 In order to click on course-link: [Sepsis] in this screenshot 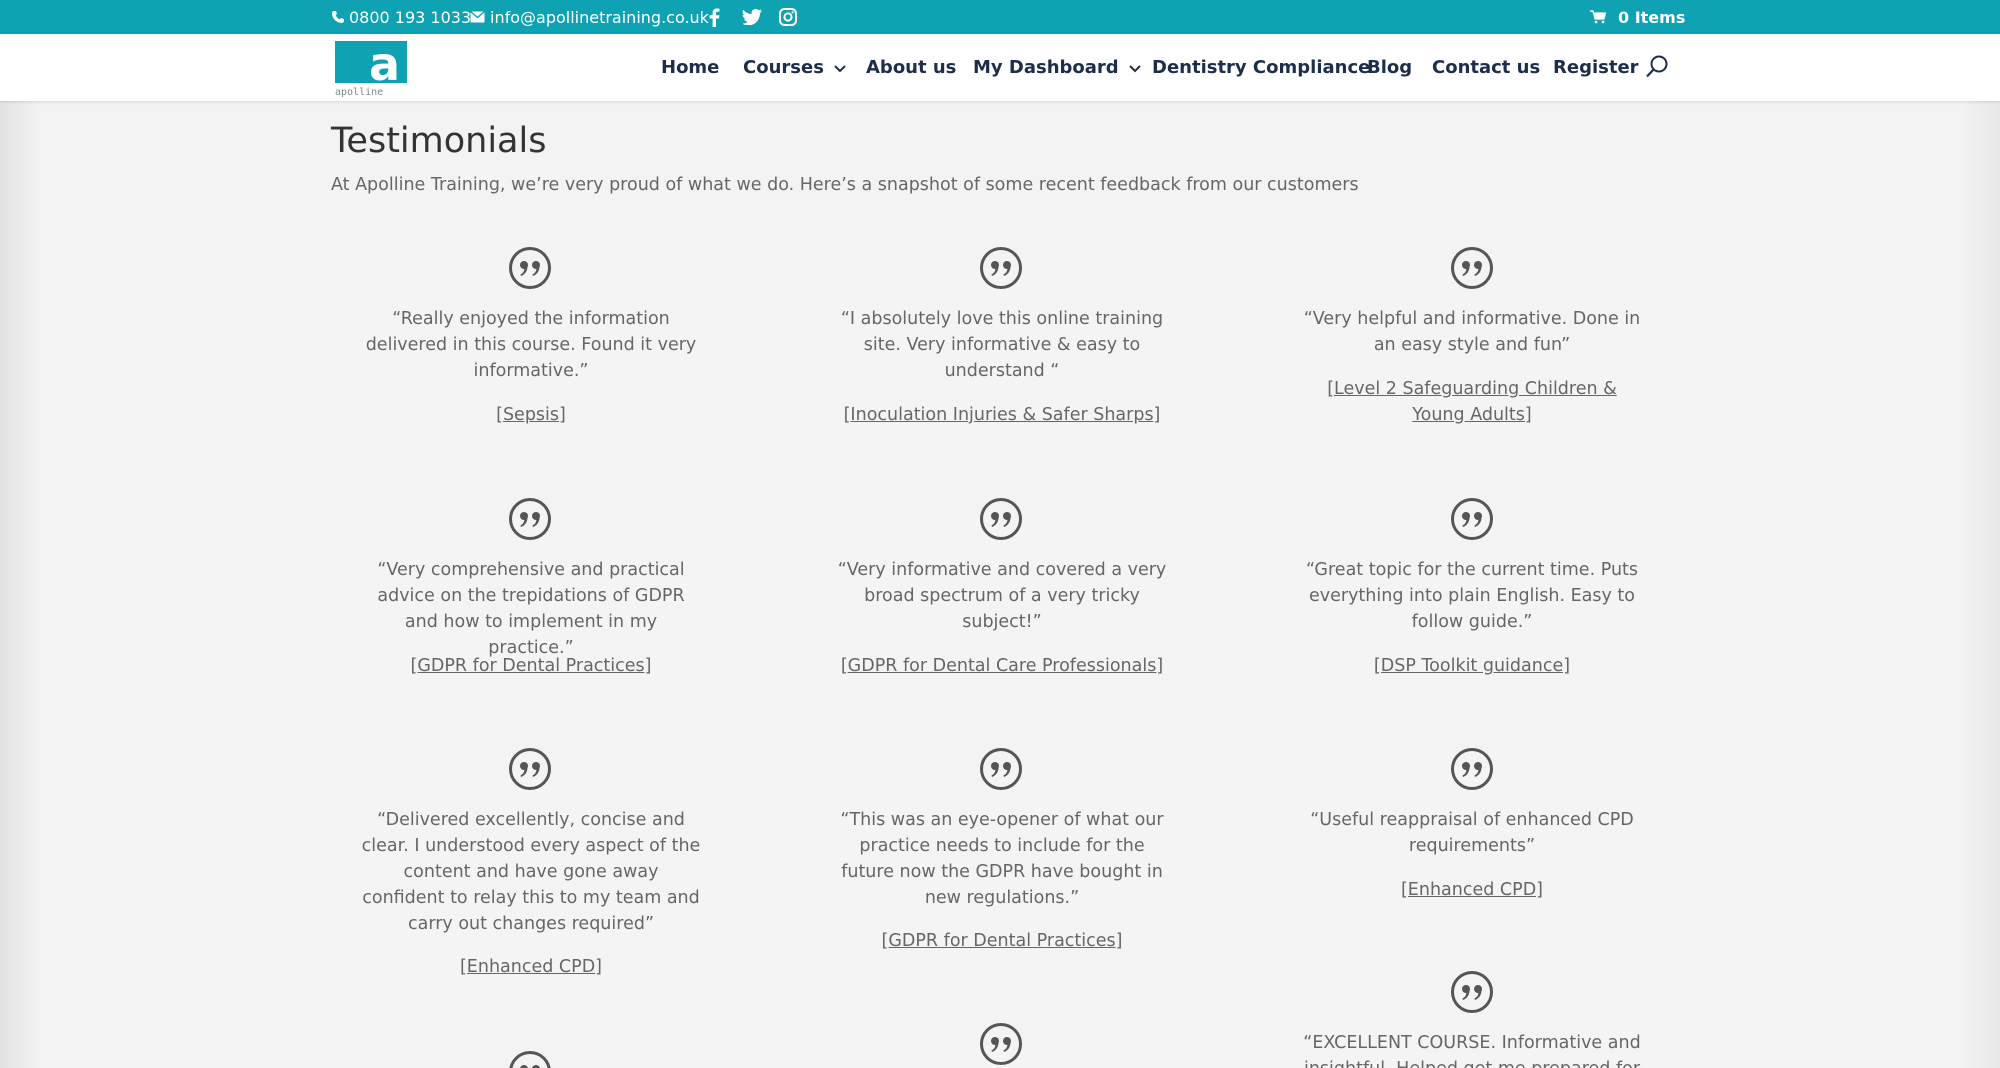, I will do `click(531, 415)`.